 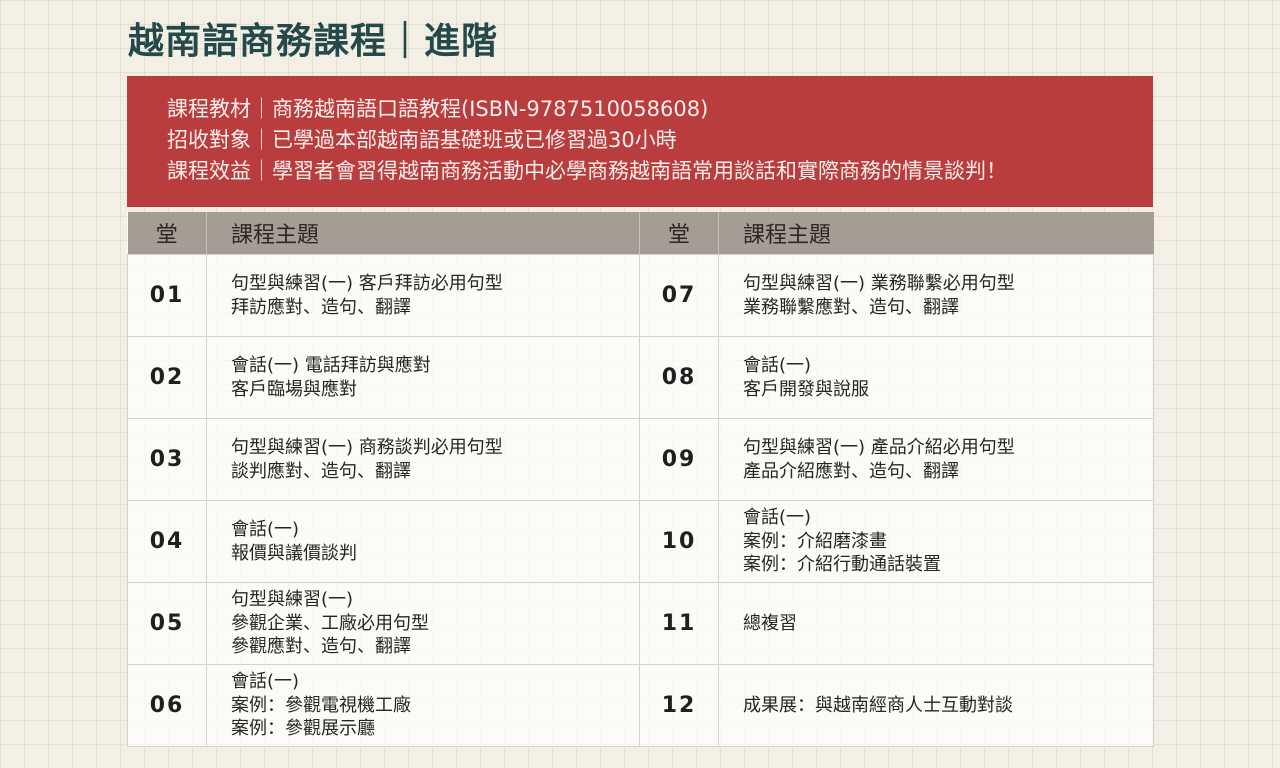 What do you see at coordinates (292, 600) in the screenshot?
I see `lesson-topic-line: 句型與練習(一)` at bounding box center [292, 600].